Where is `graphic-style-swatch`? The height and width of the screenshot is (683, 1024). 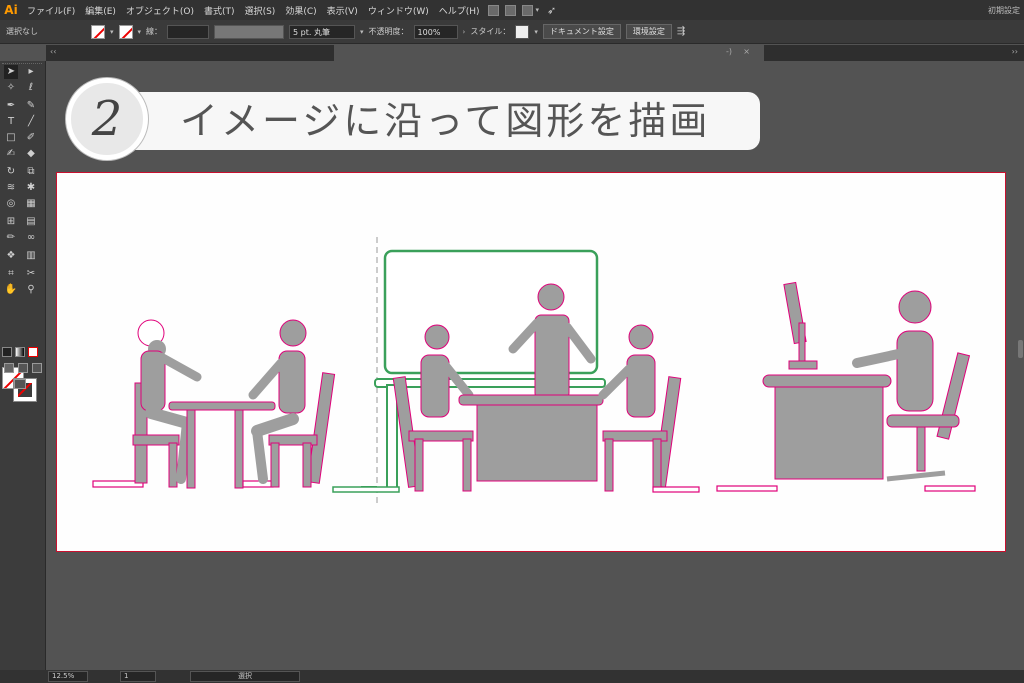
graphic-style-swatch is located at coordinates (522, 31).